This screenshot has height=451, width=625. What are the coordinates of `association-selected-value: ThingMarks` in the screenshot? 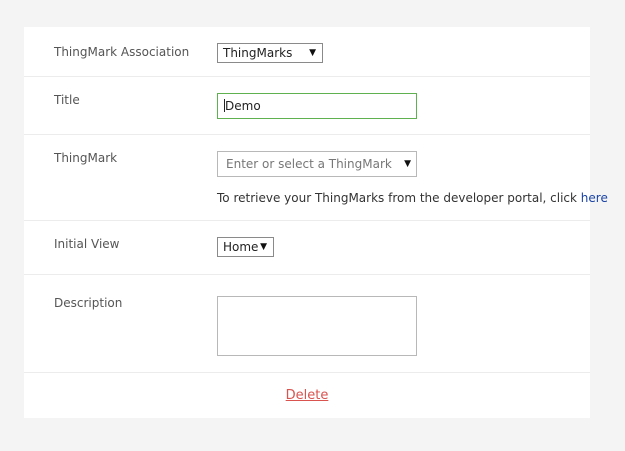 It's located at (258, 53).